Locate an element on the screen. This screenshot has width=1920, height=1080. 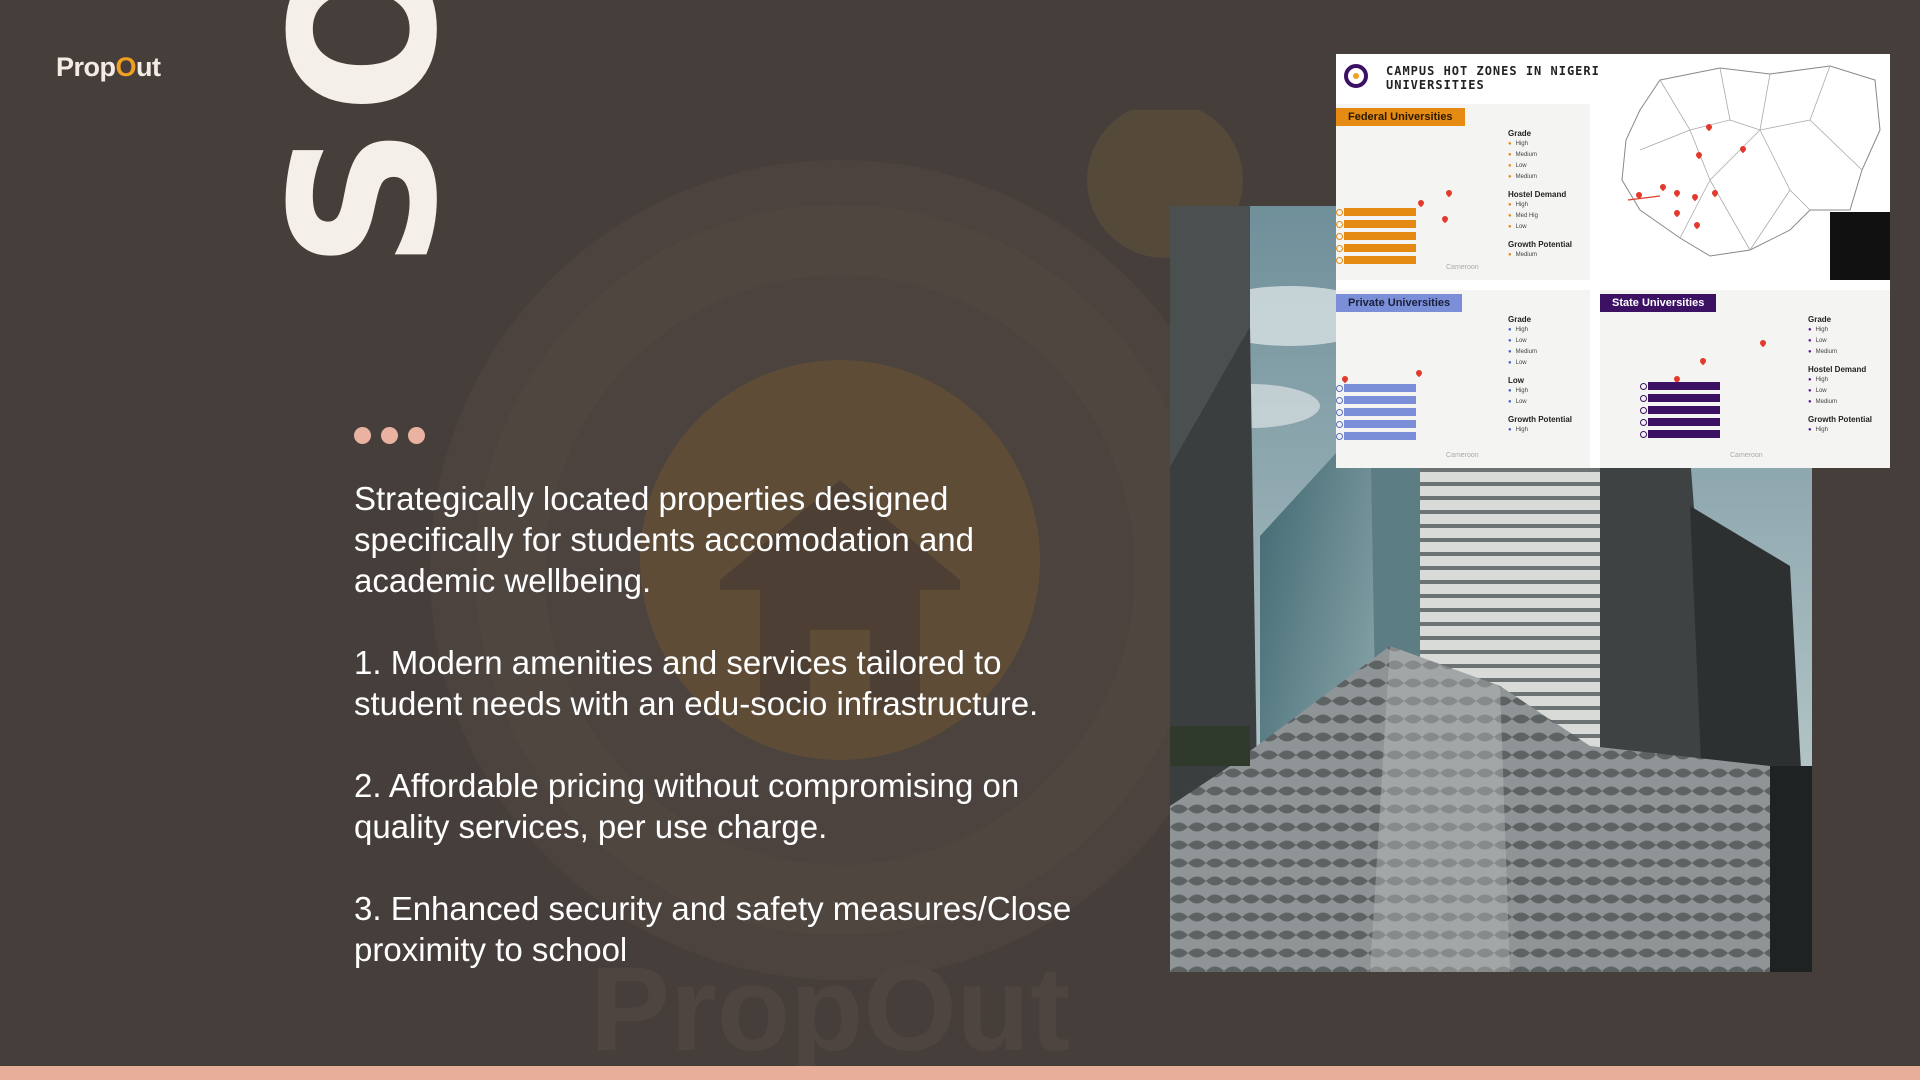
infographic-title-line1: CAMPUS HOT ZONES IN NIGERIA is located at coordinates (1497, 71).